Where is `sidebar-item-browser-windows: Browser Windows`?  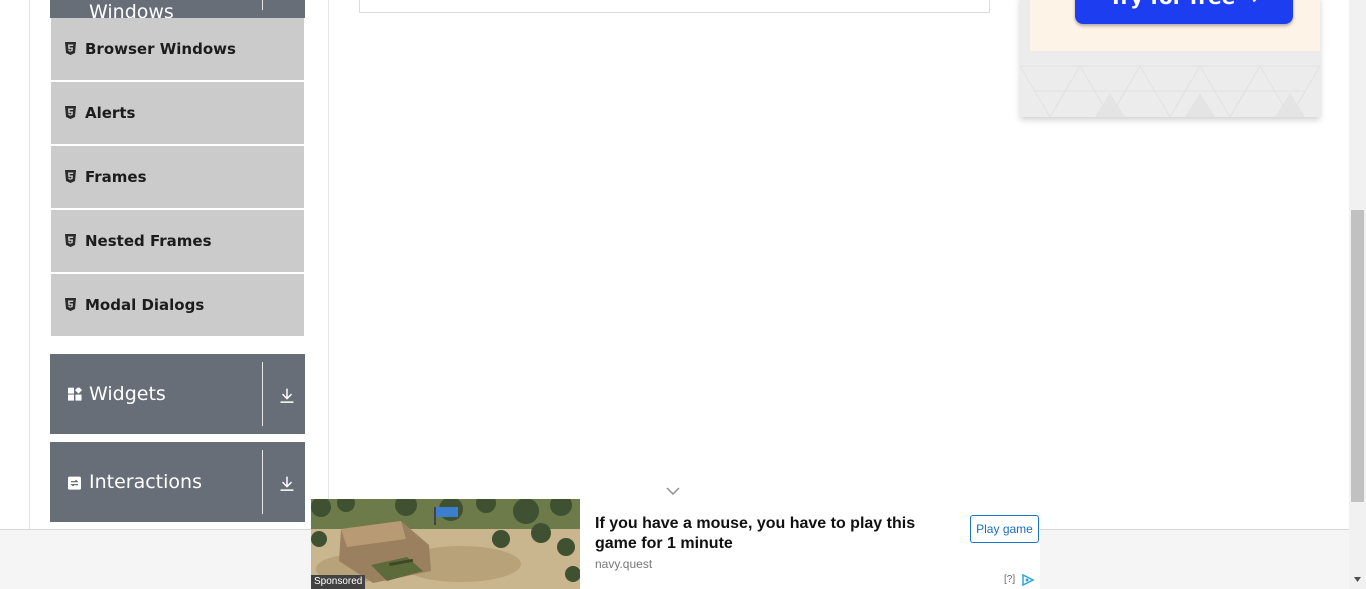
sidebar-item-browser-windows: Browser Windows is located at coordinates (177, 49).